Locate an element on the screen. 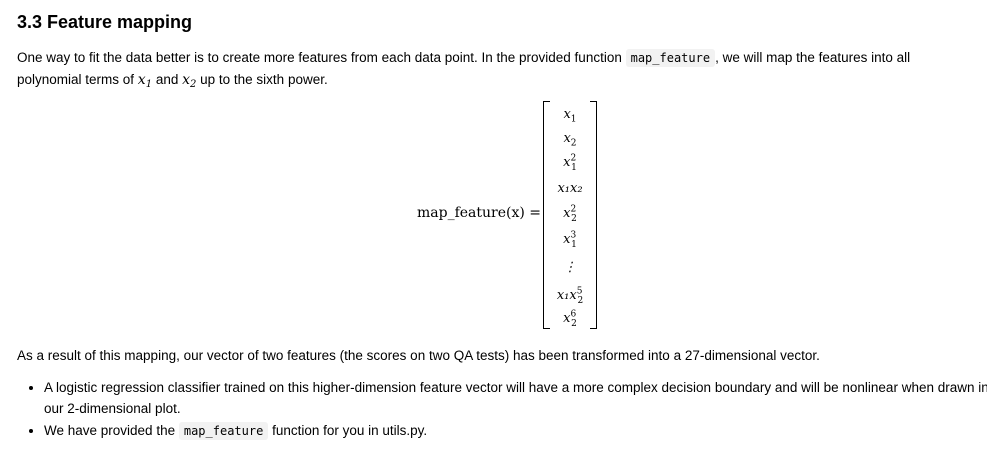 The width and height of the screenshot is (987, 457). var-x1-base: x is located at coordinates (141, 80).